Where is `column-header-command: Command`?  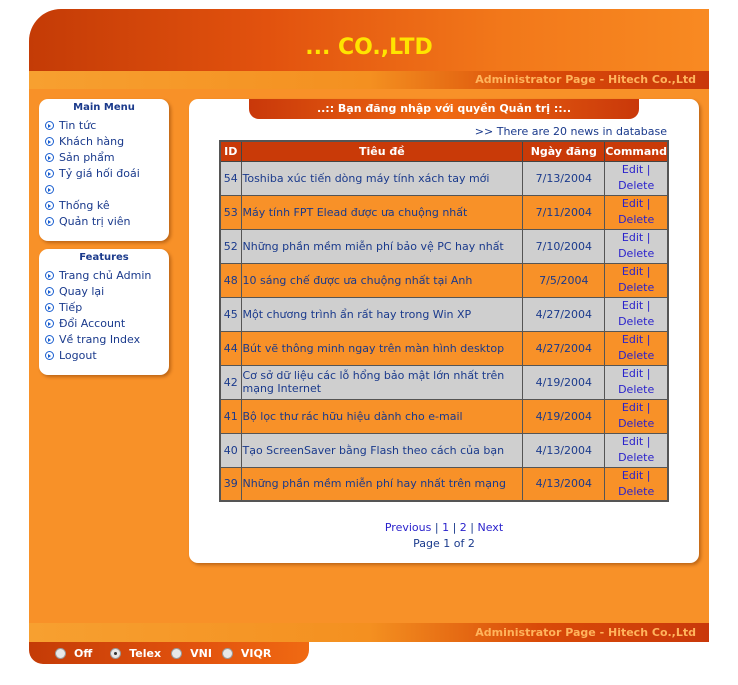 column-header-command: Command is located at coordinates (636, 151).